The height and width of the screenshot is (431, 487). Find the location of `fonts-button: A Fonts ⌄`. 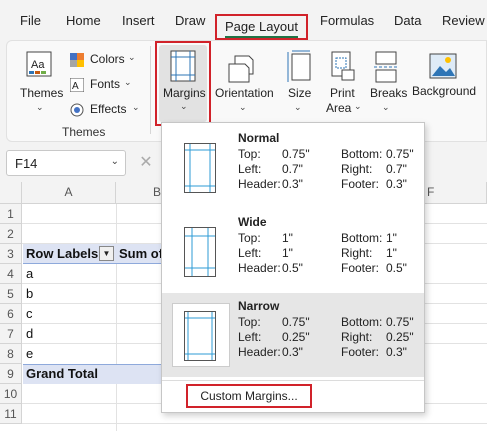

fonts-button: A Fonts ⌄ is located at coordinates (105, 85).